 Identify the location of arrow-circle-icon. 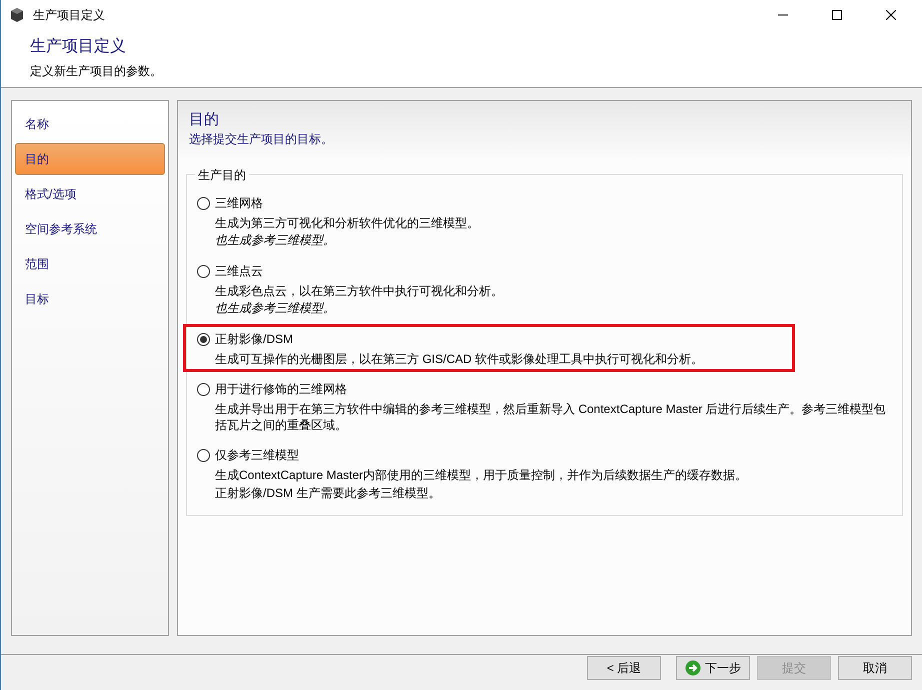
(693, 668).